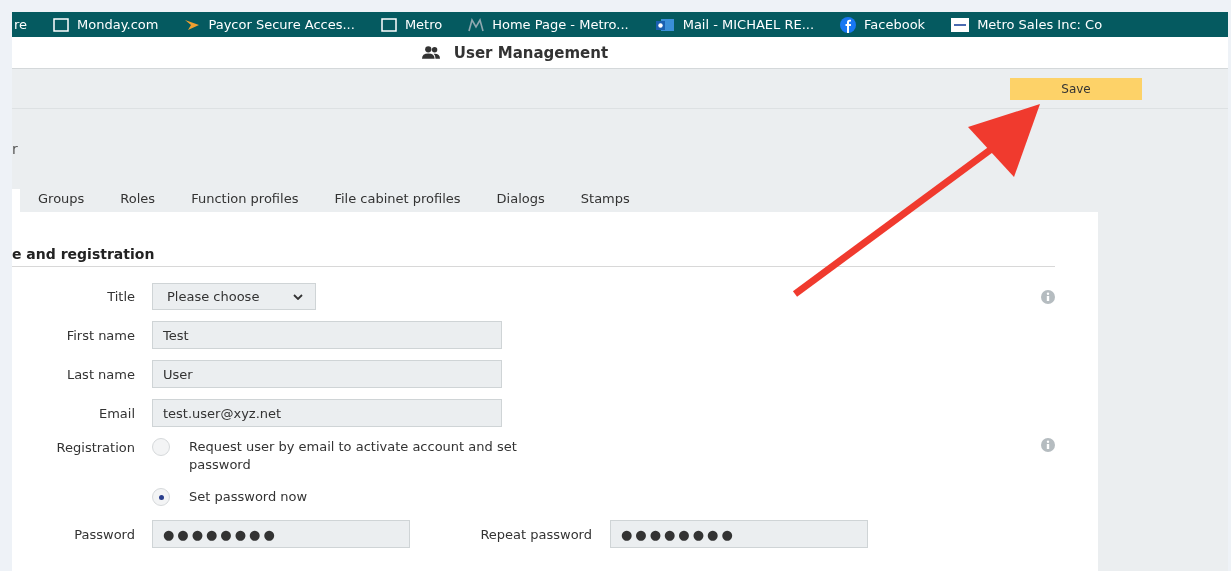 The height and width of the screenshot is (571, 1231). Describe the element at coordinates (327, 335) in the screenshot. I see `text-field: Test` at that location.